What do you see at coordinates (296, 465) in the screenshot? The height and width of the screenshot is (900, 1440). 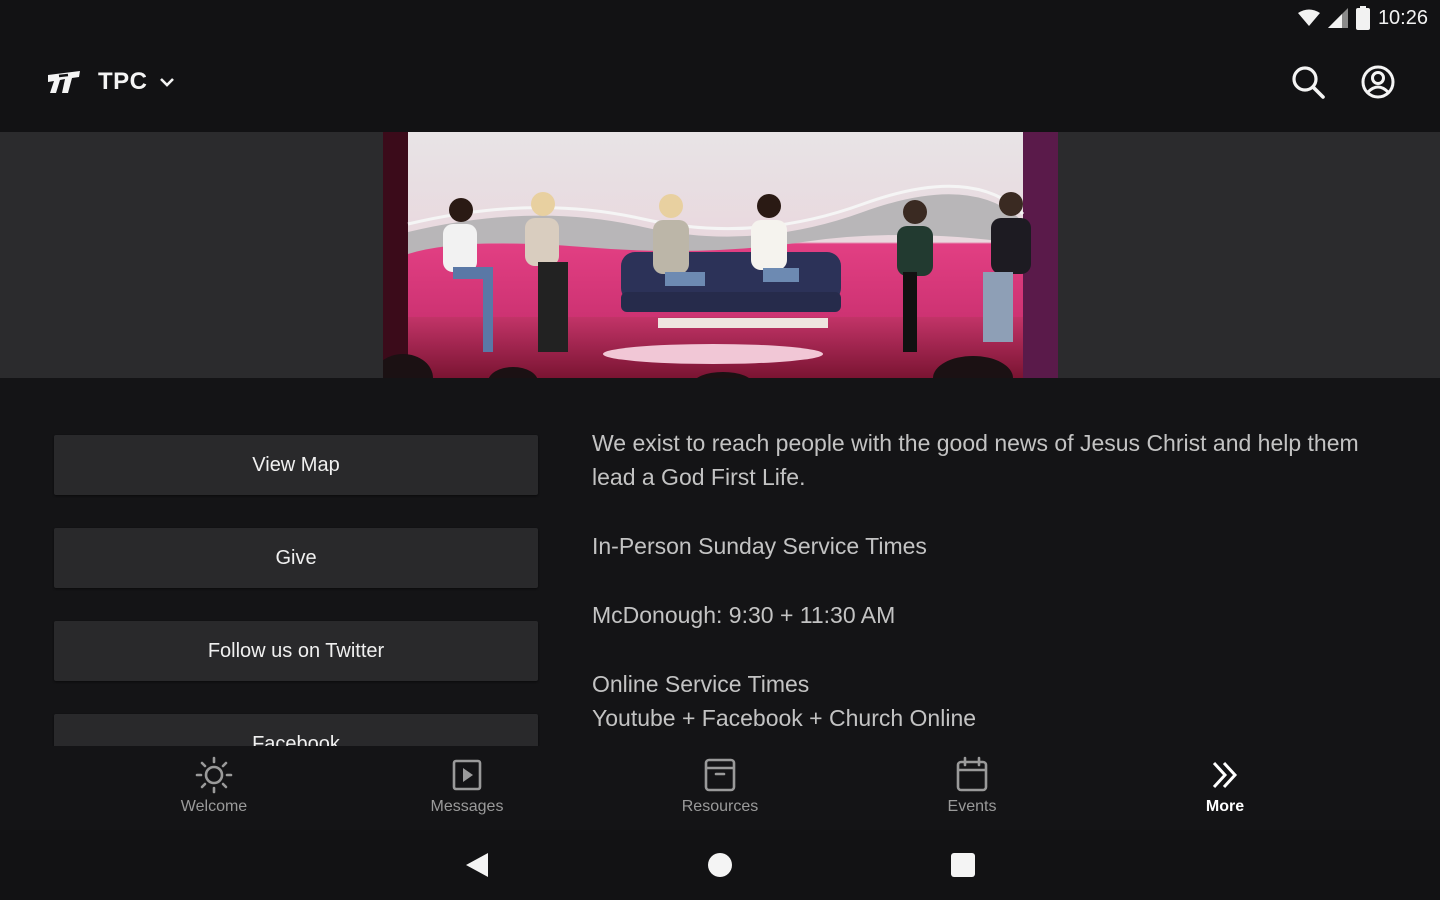 I see `view-map-button: View Map` at bounding box center [296, 465].